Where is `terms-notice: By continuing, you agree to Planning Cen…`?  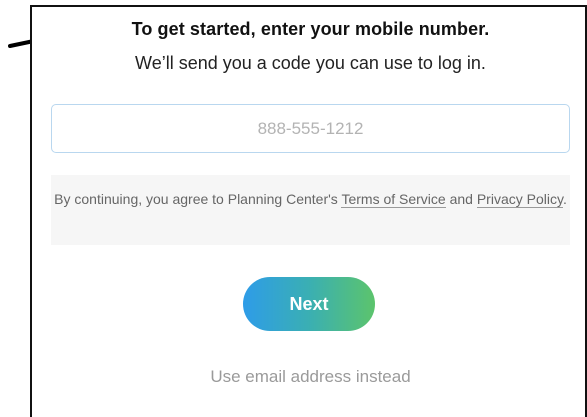
terms-notice: By continuing, you agree to Planning Cen… is located at coordinates (310, 210).